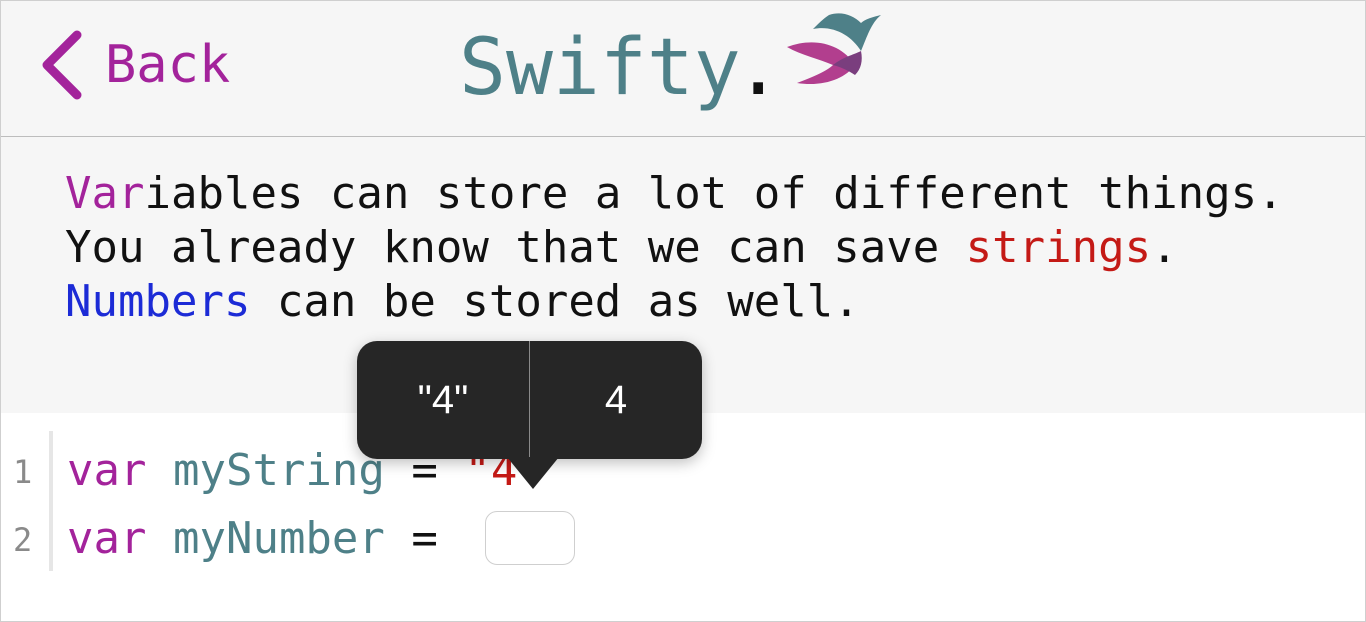 This screenshot has width=1366, height=622. Describe the element at coordinates (23, 540) in the screenshot. I see `line-number-2: 2` at that location.